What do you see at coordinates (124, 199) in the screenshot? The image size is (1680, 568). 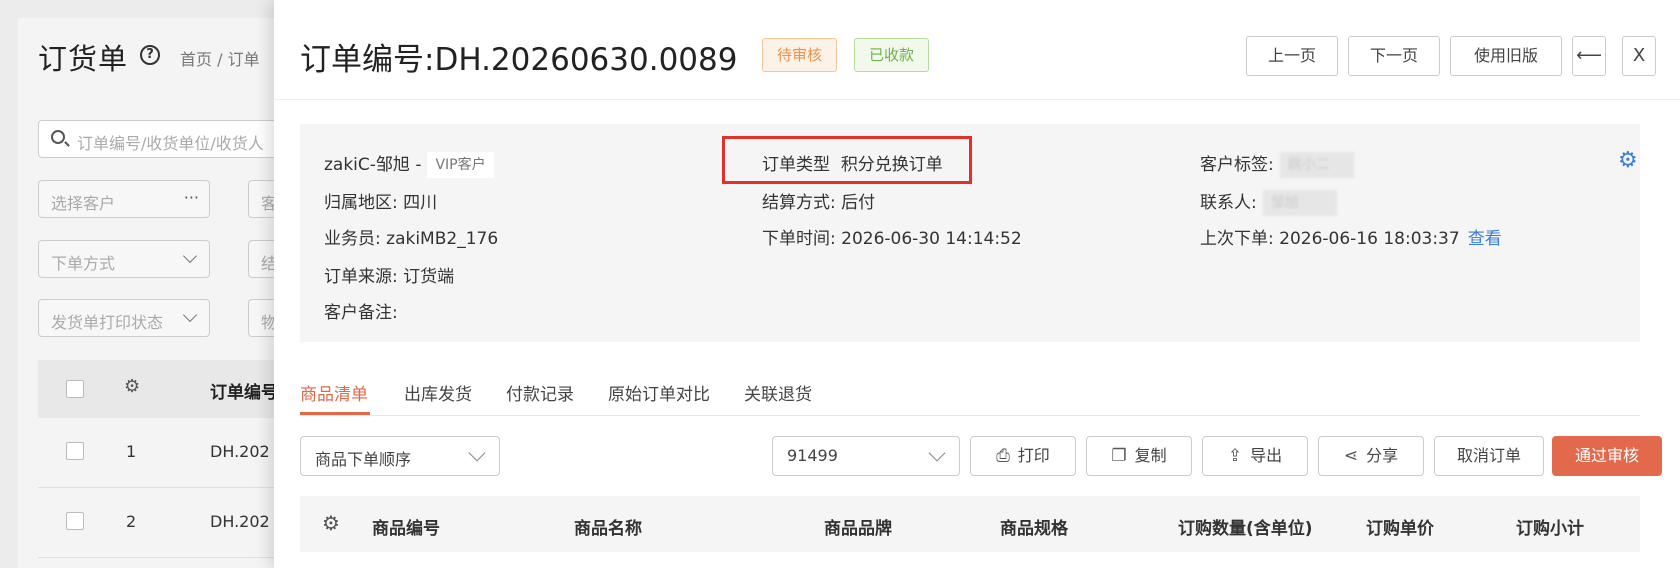 I see `customer-select: 选择客户 ···` at bounding box center [124, 199].